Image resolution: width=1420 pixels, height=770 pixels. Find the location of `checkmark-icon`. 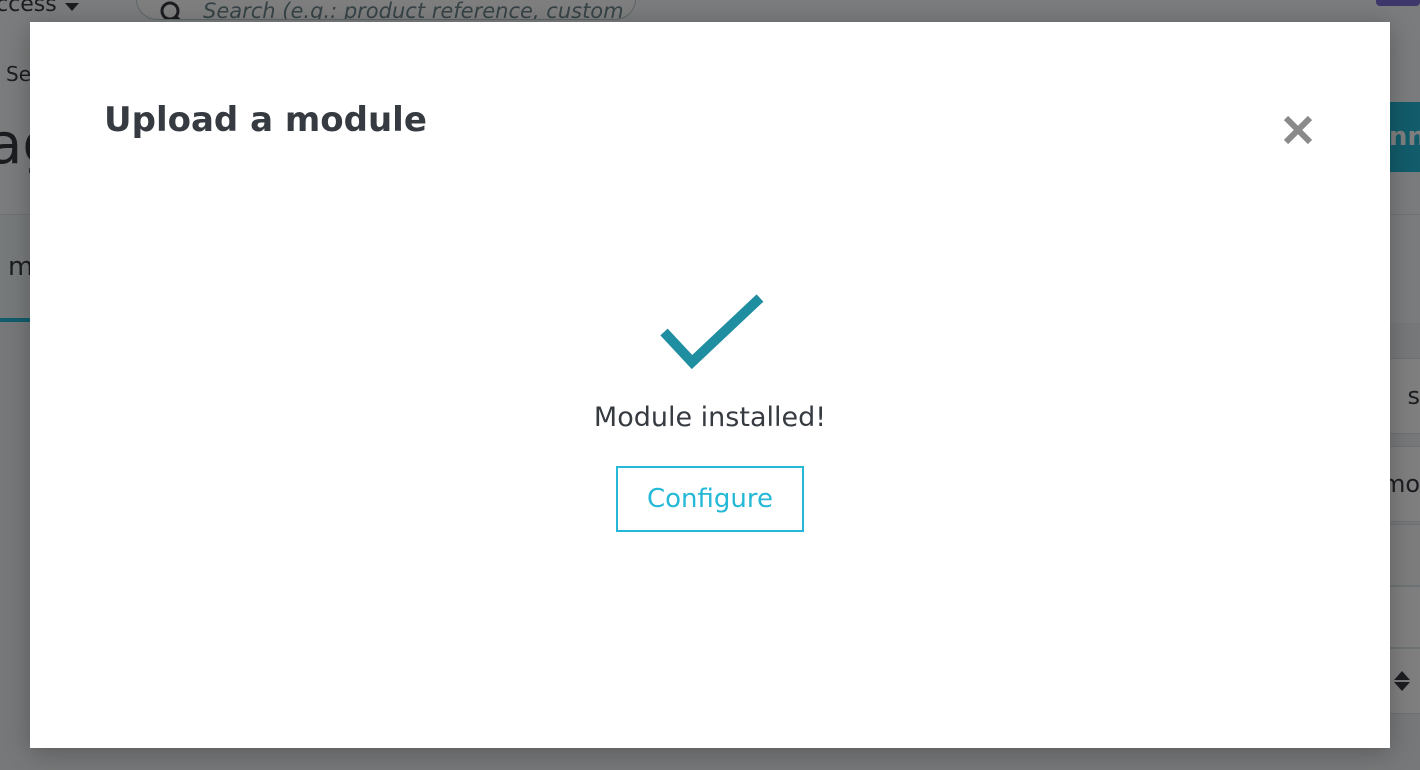

checkmark-icon is located at coordinates (712, 332).